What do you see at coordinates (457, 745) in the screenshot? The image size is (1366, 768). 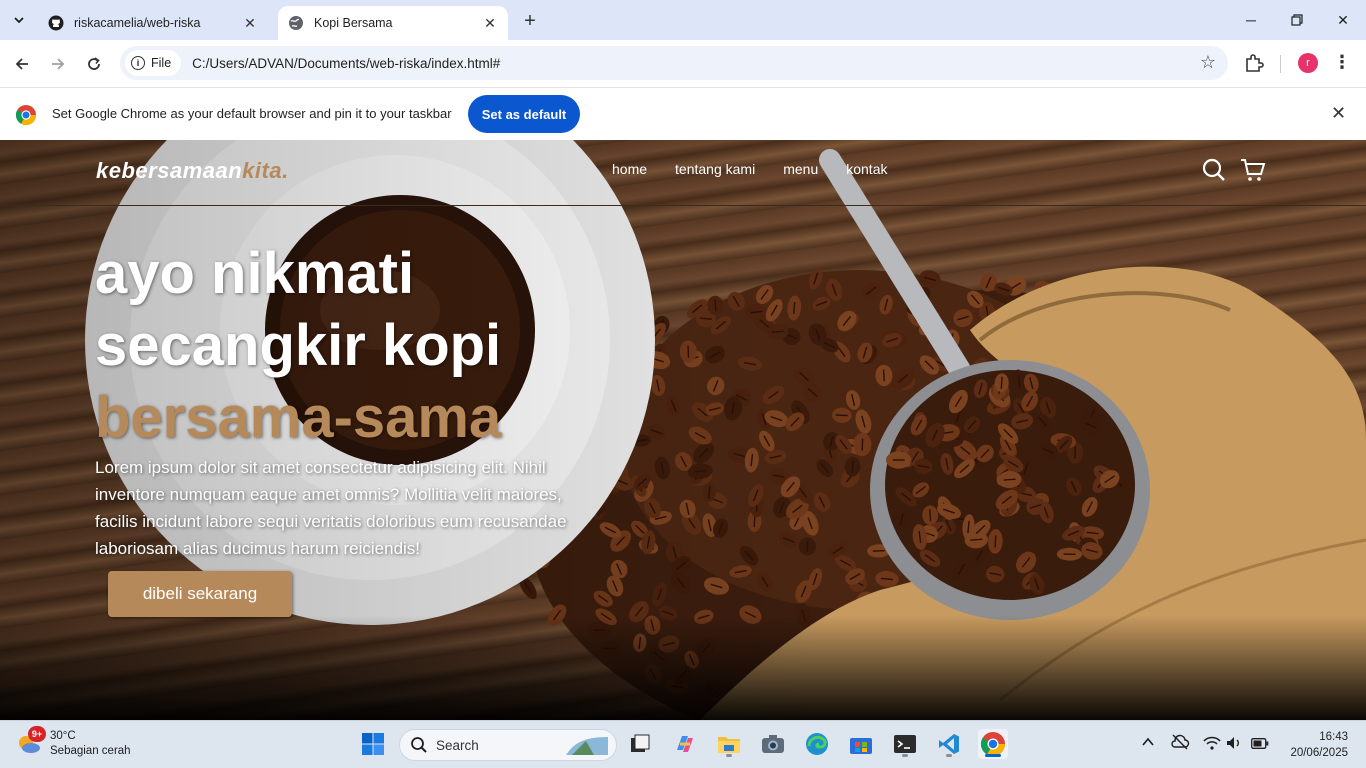 I see `search-placeholder: Search` at bounding box center [457, 745].